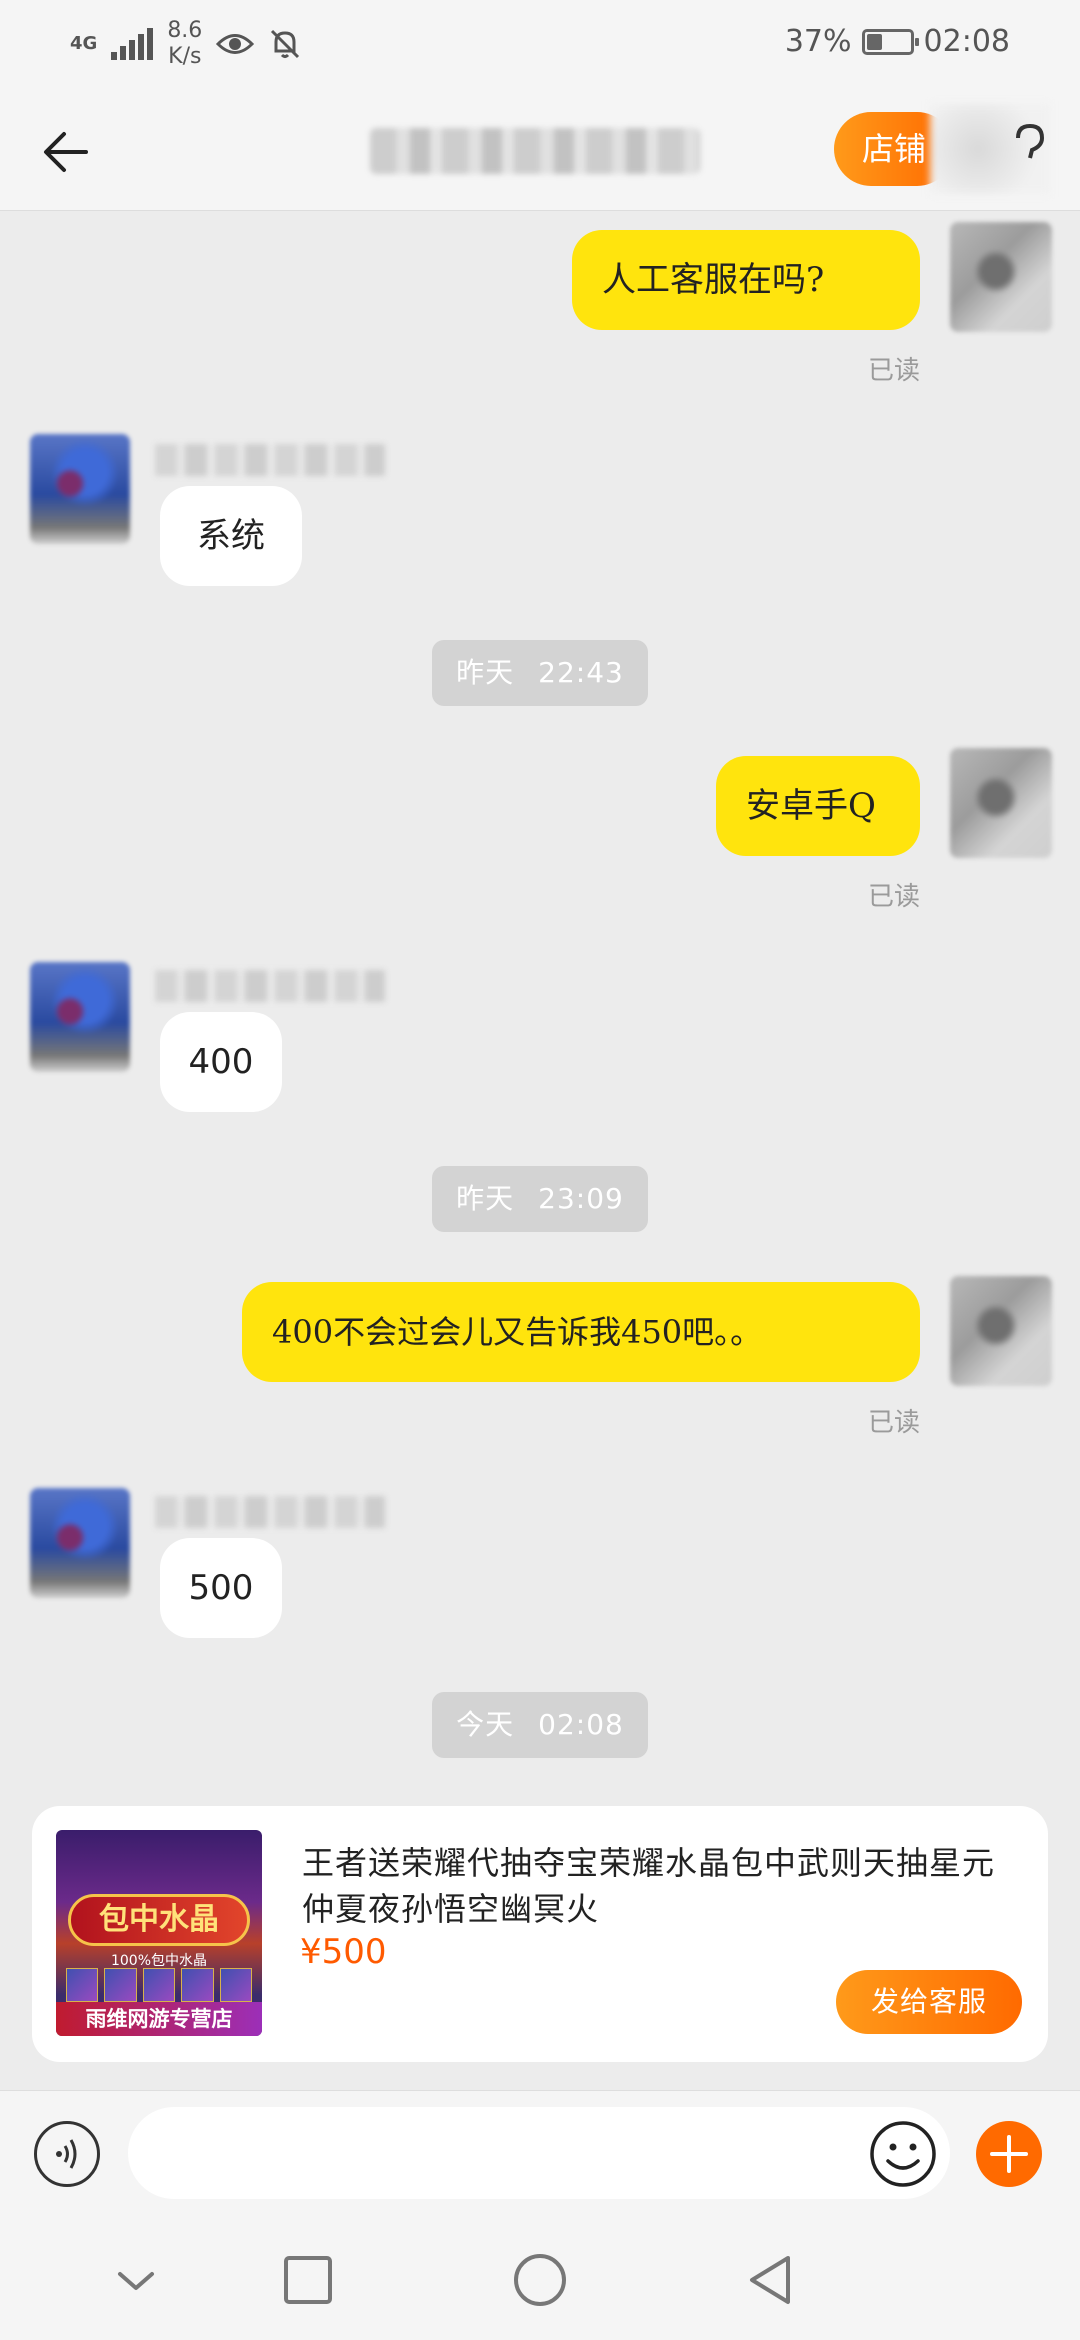 The height and width of the screenshot is (2340, 1080). What do you see at coordinates (285, 44) in the screenshot?
I see `mute-bell-icon` at bounding box center [285, 44].